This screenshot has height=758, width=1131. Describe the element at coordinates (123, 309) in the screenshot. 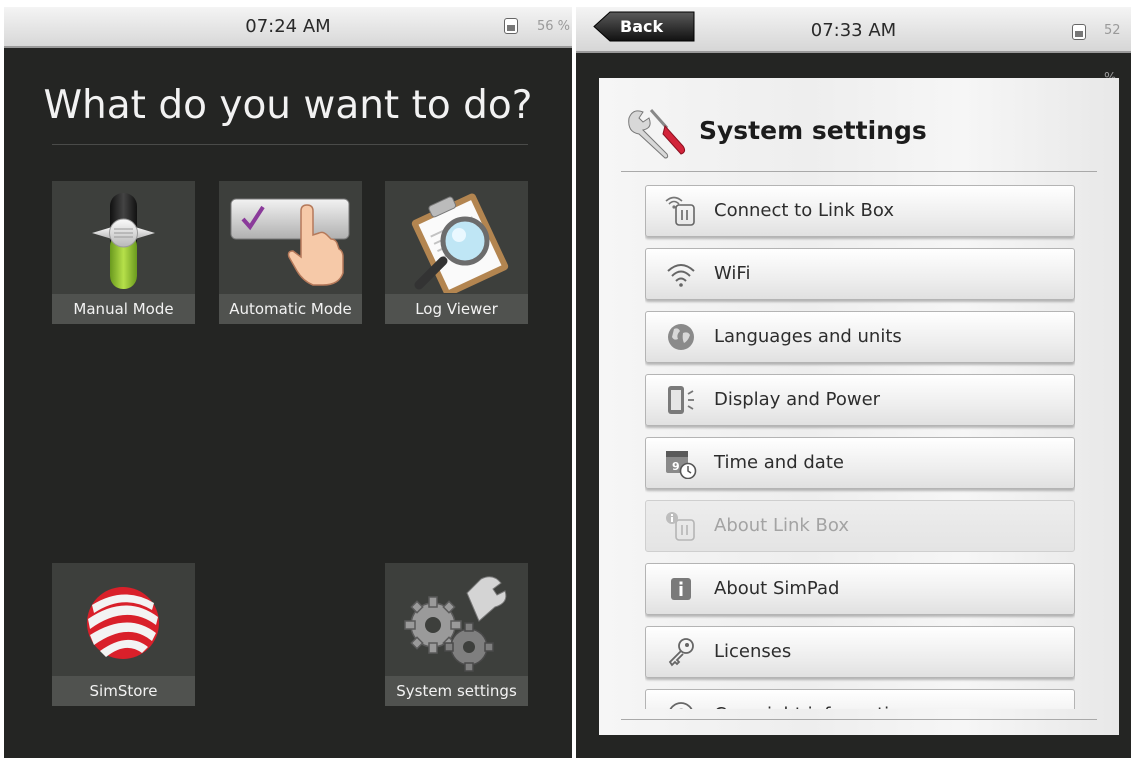

I see `tile-label: Manual Mode` at that location.